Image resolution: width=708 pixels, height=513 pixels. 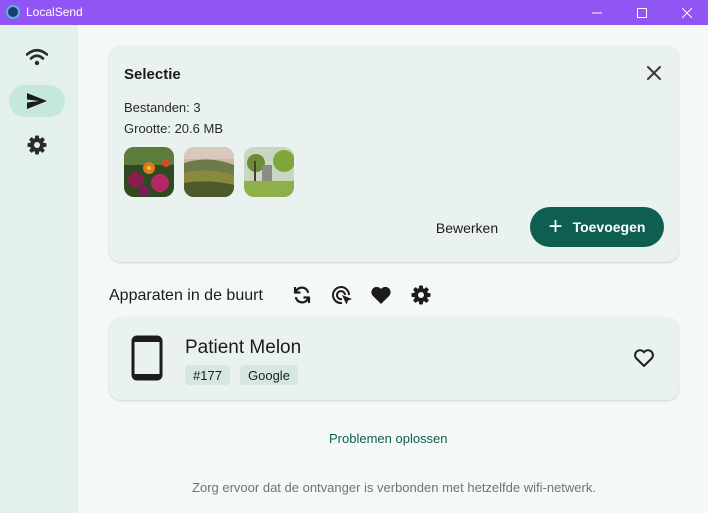 I want to click on device-card: Patient Melon #177 Google, so click(x=394, y=358).